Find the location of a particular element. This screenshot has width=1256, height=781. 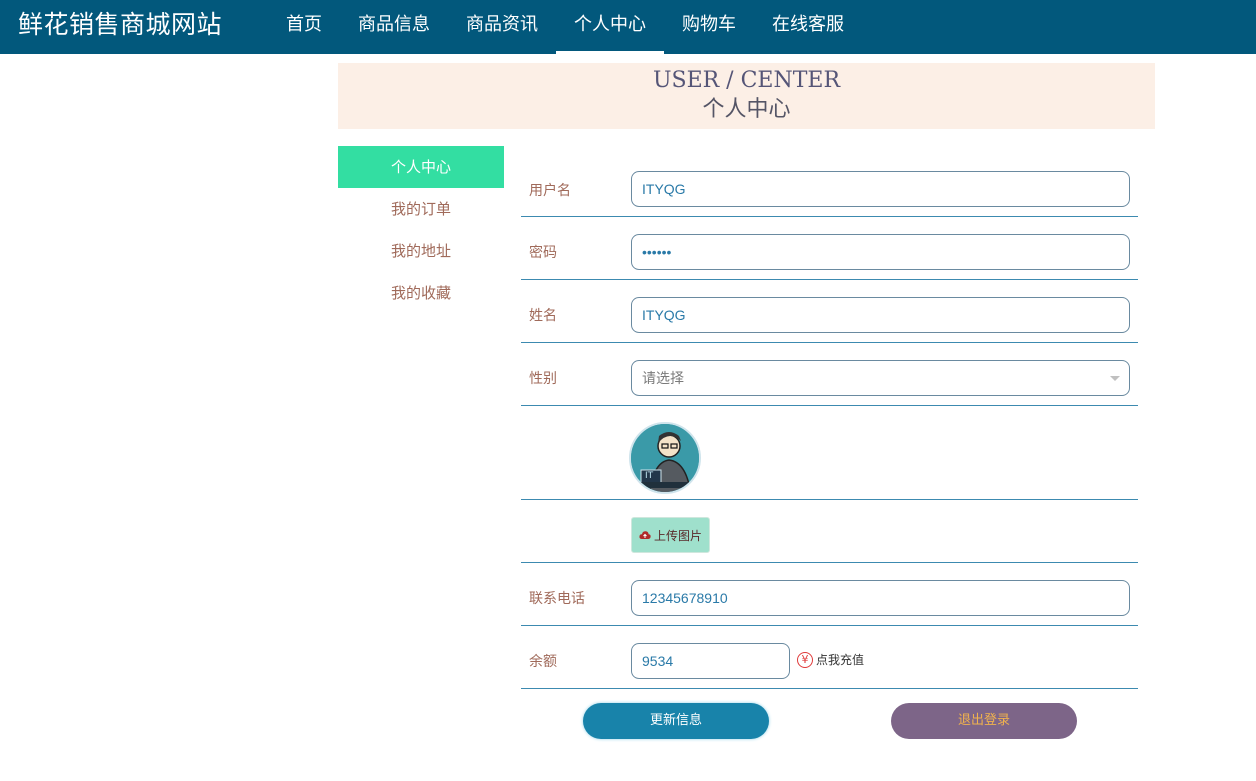

recharge-link: ¥ 点我充值 is located at coordinates (830, 659).